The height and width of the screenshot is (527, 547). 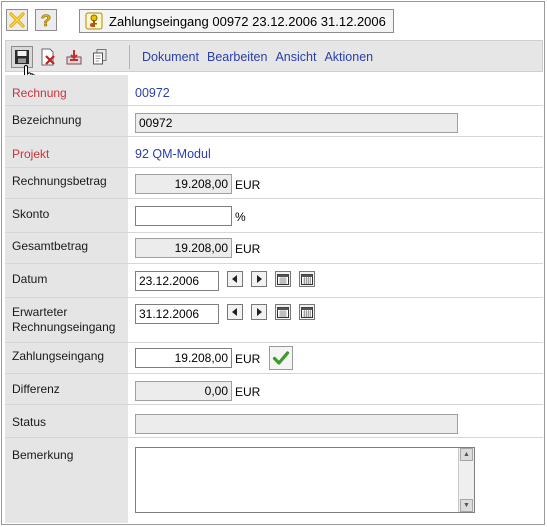 I want to click on menu-bar: Dokument Bearbeiten Ansicht Aktionen, so click(x=257, y=57).